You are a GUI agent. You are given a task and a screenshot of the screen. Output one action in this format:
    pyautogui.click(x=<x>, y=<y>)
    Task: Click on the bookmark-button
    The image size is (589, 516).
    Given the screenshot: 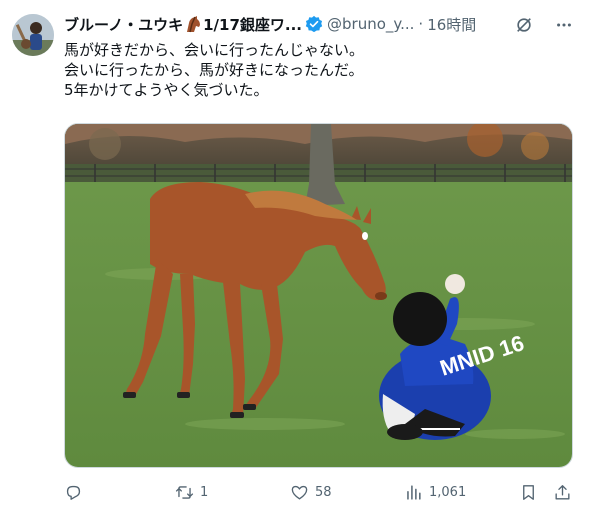 What is the action you would take?
    pyautogui.click(x=528, y=492)
    